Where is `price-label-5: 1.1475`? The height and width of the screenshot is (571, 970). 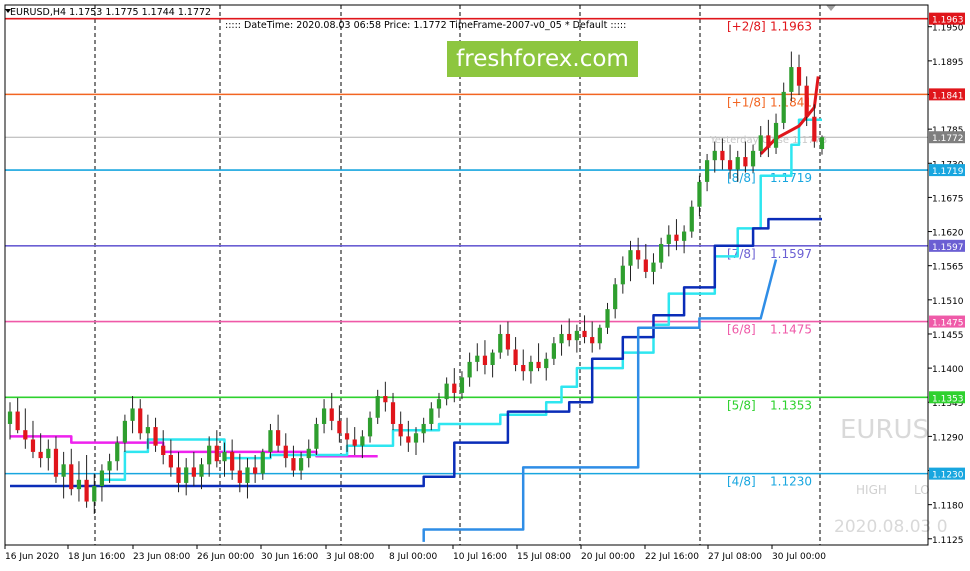 price-label-5: 1.1475 is located at coordinates (947, 322).